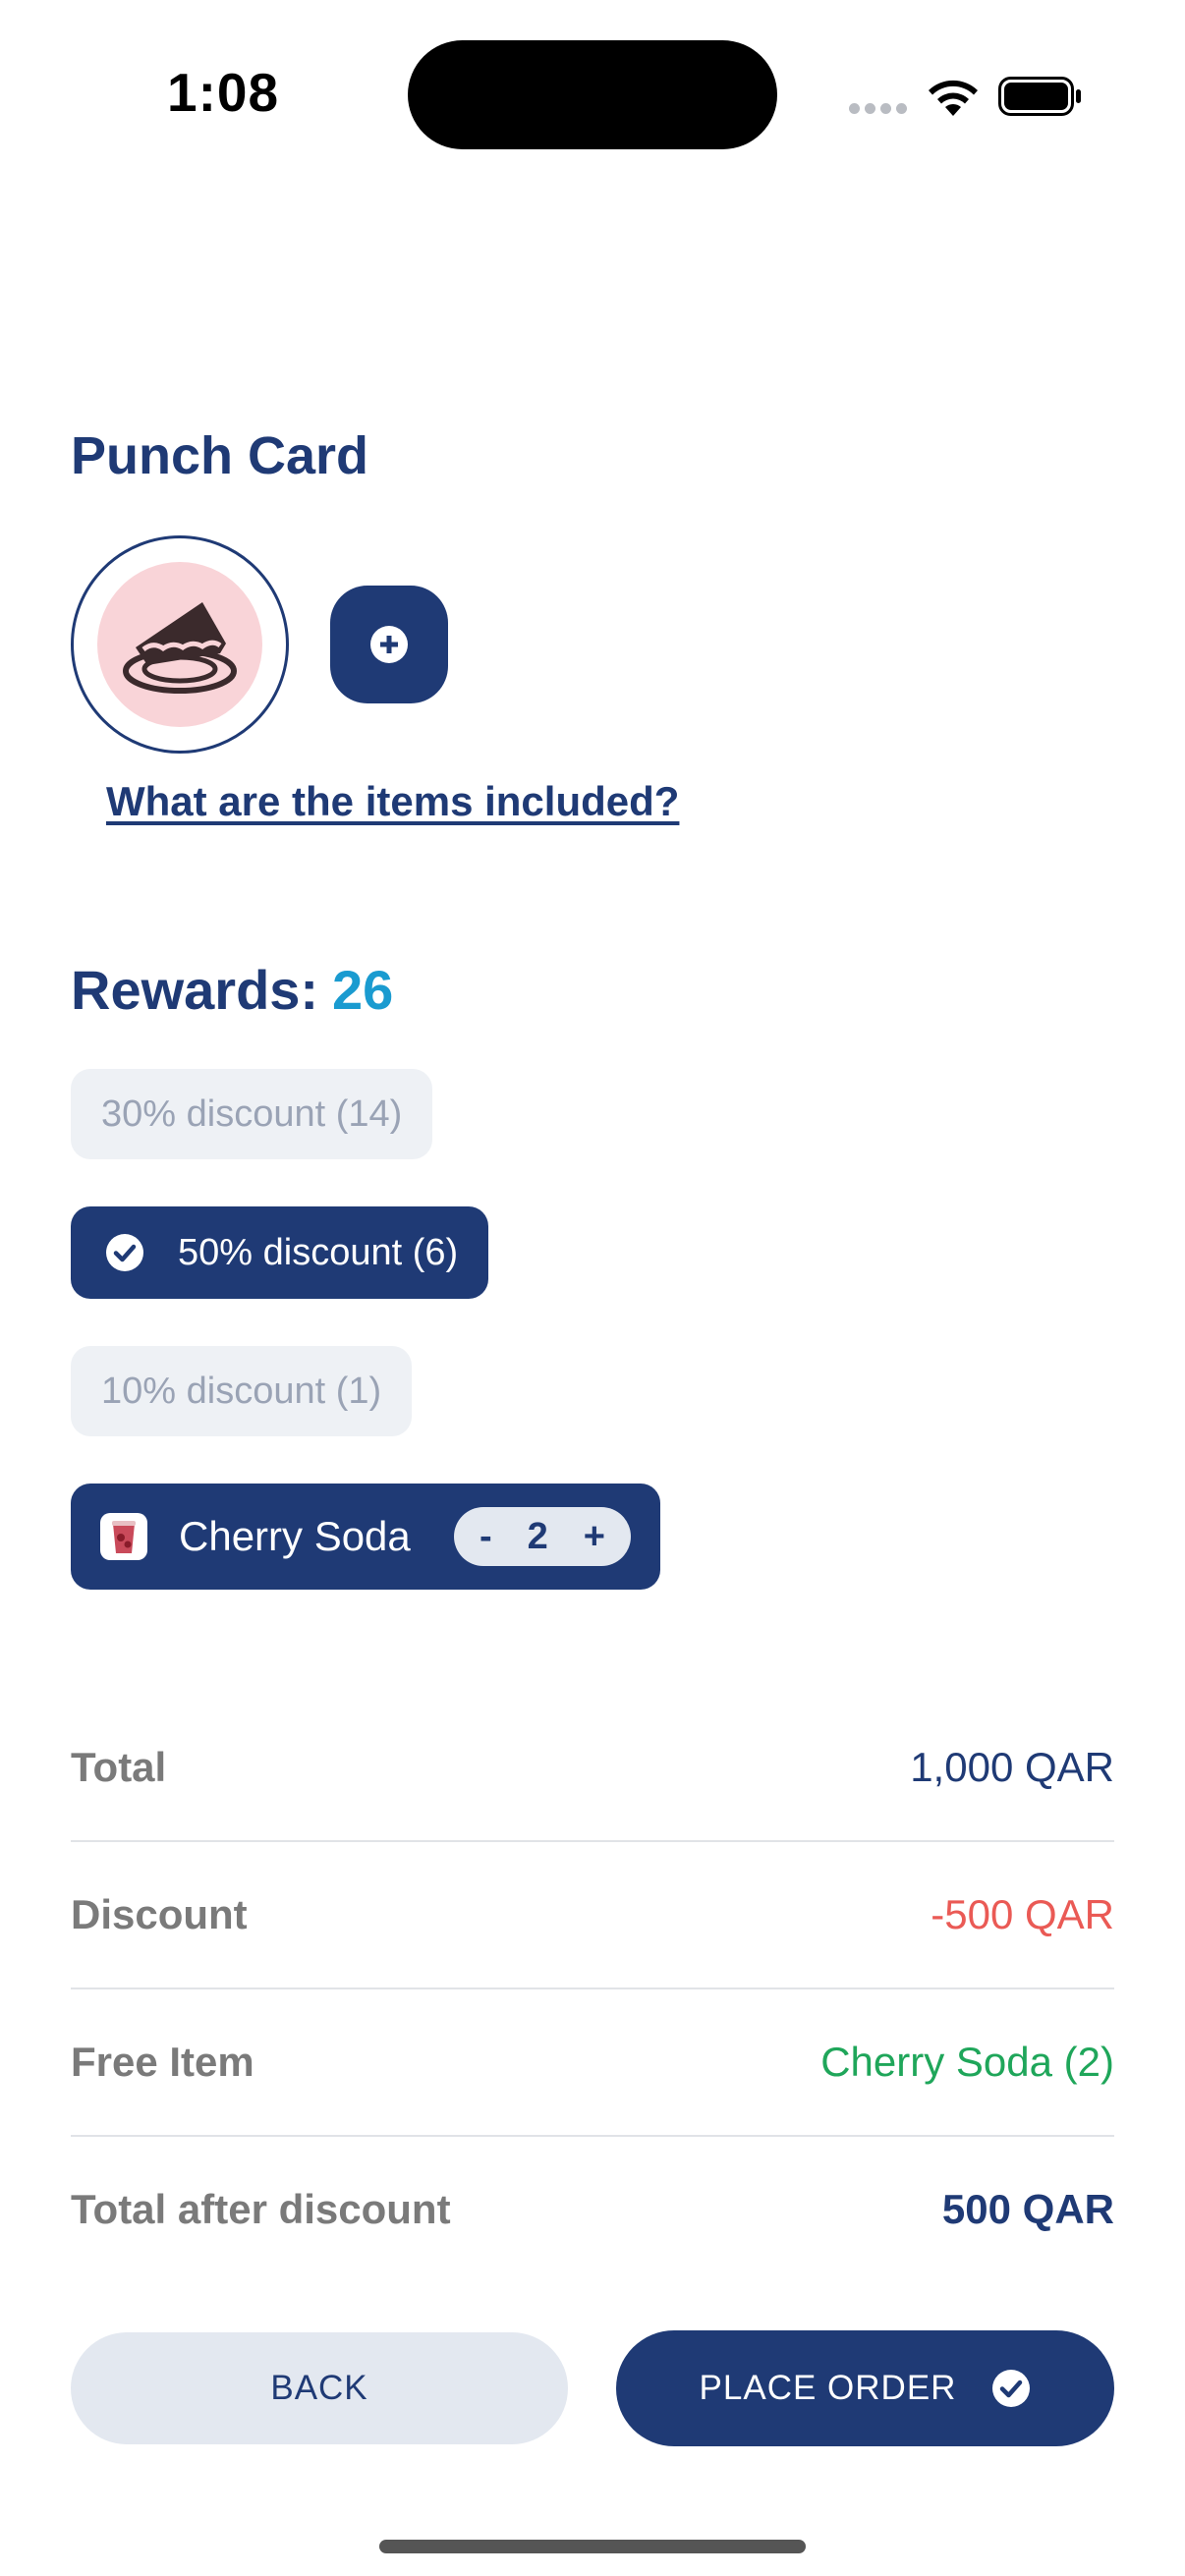  Describe the element at coordinates (393, 801) in the screenshot. I see `items-included-link: What are the items included?` at that location.